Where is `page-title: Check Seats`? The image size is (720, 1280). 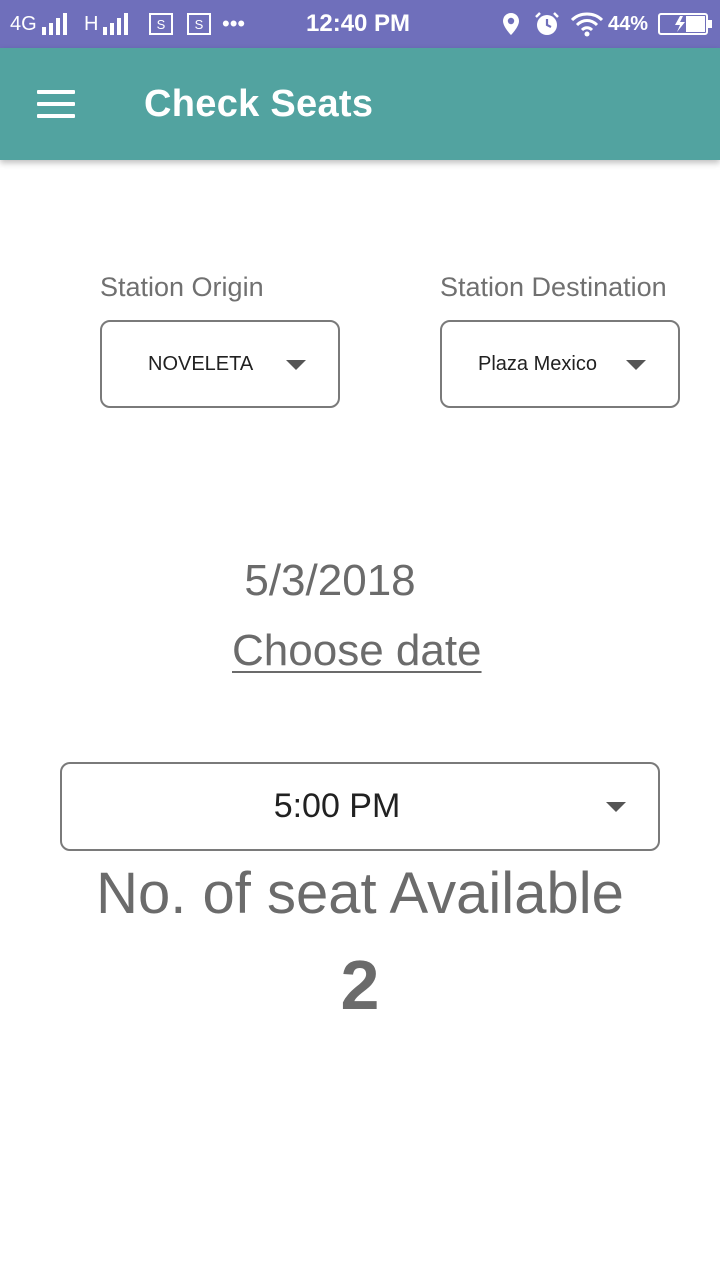
page-title: Check Seats is located at coordinates (259, 103).